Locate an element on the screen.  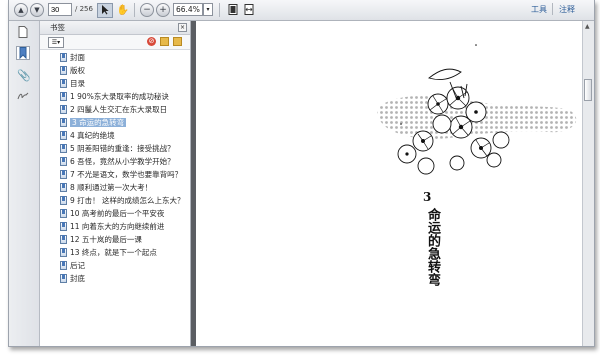
chapter-title: 命运的急转弯 is located at coordinates (432, 247).